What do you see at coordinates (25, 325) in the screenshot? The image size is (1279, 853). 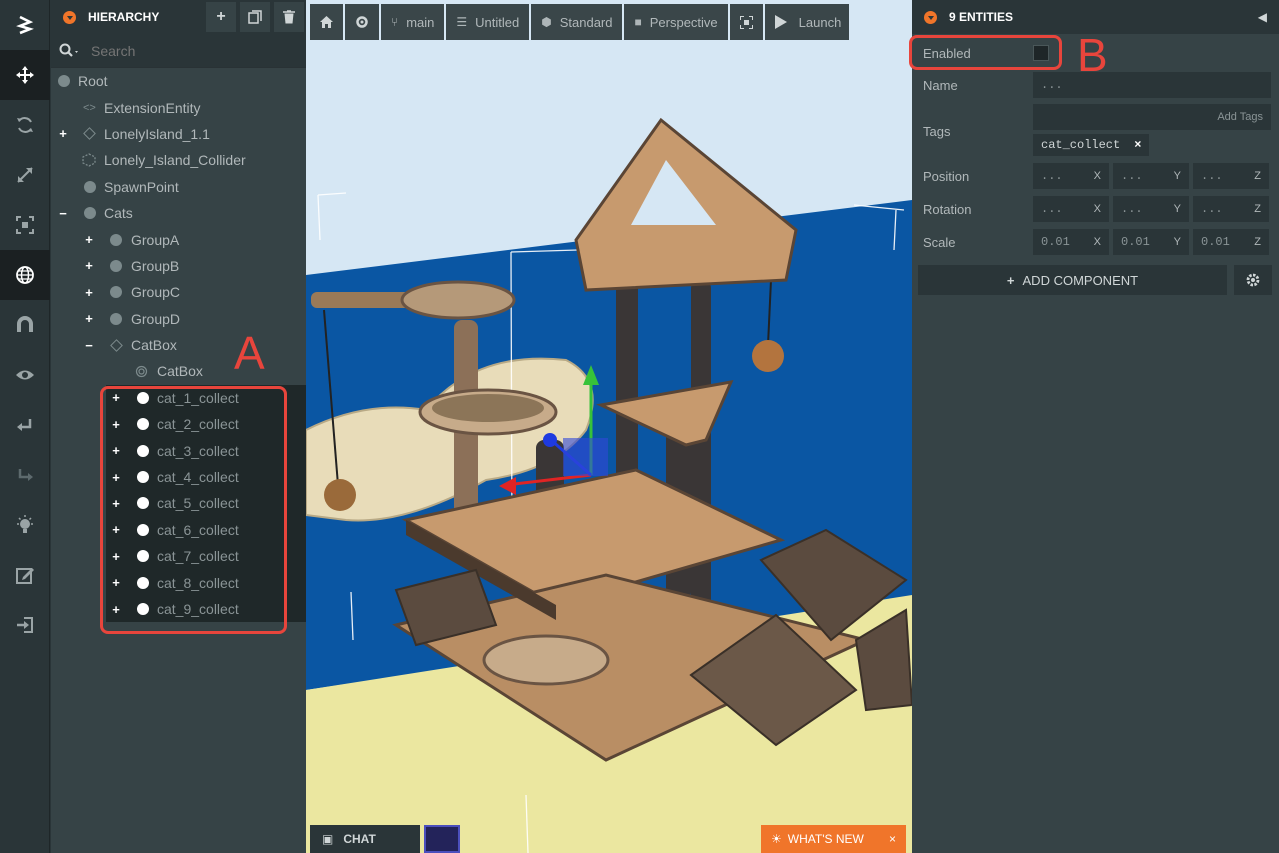 I see `magnet-icon` at bounding box center [25, 325].